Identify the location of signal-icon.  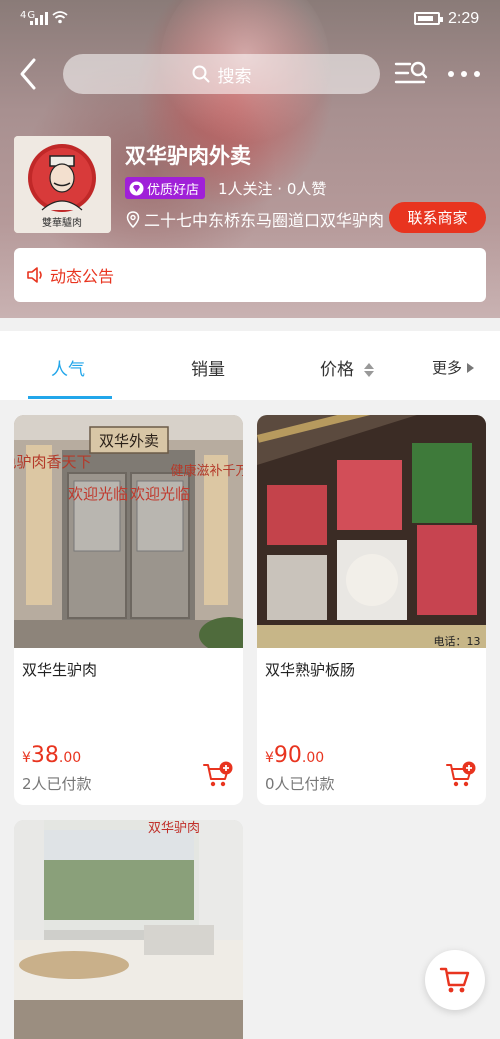
(39, 18).